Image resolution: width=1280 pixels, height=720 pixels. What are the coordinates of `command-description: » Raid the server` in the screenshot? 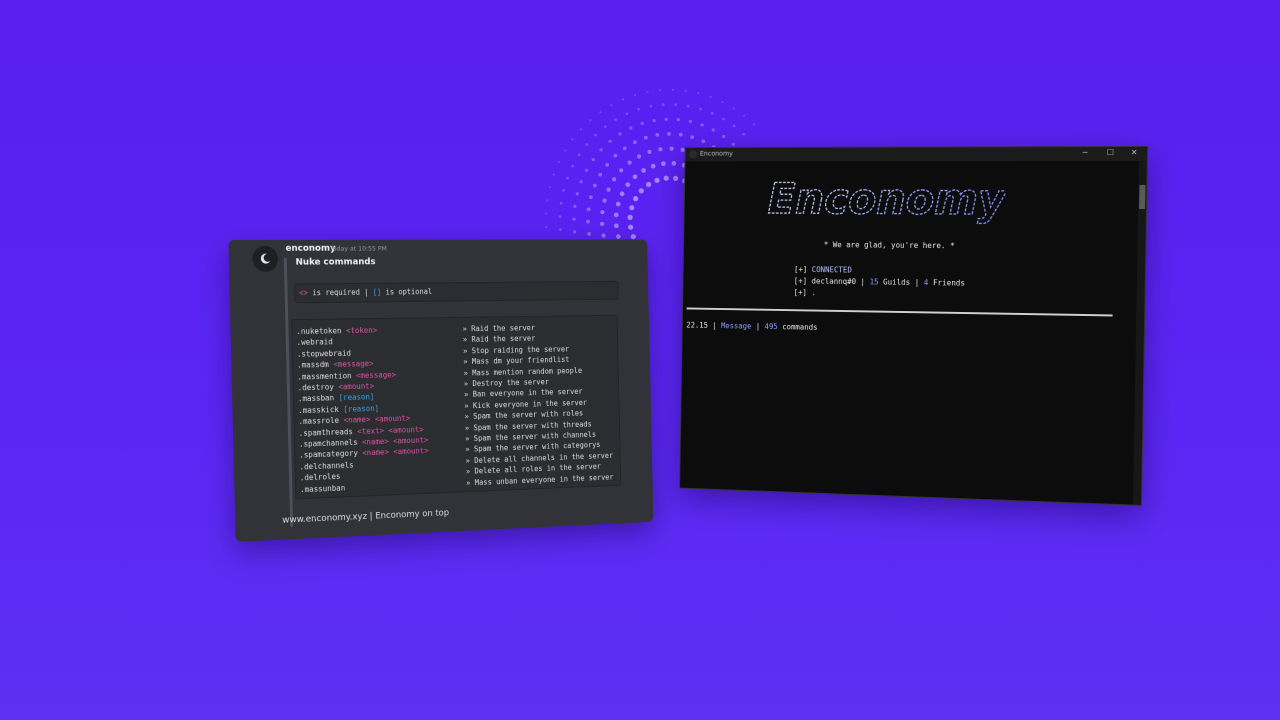 It's located at (499, 339).